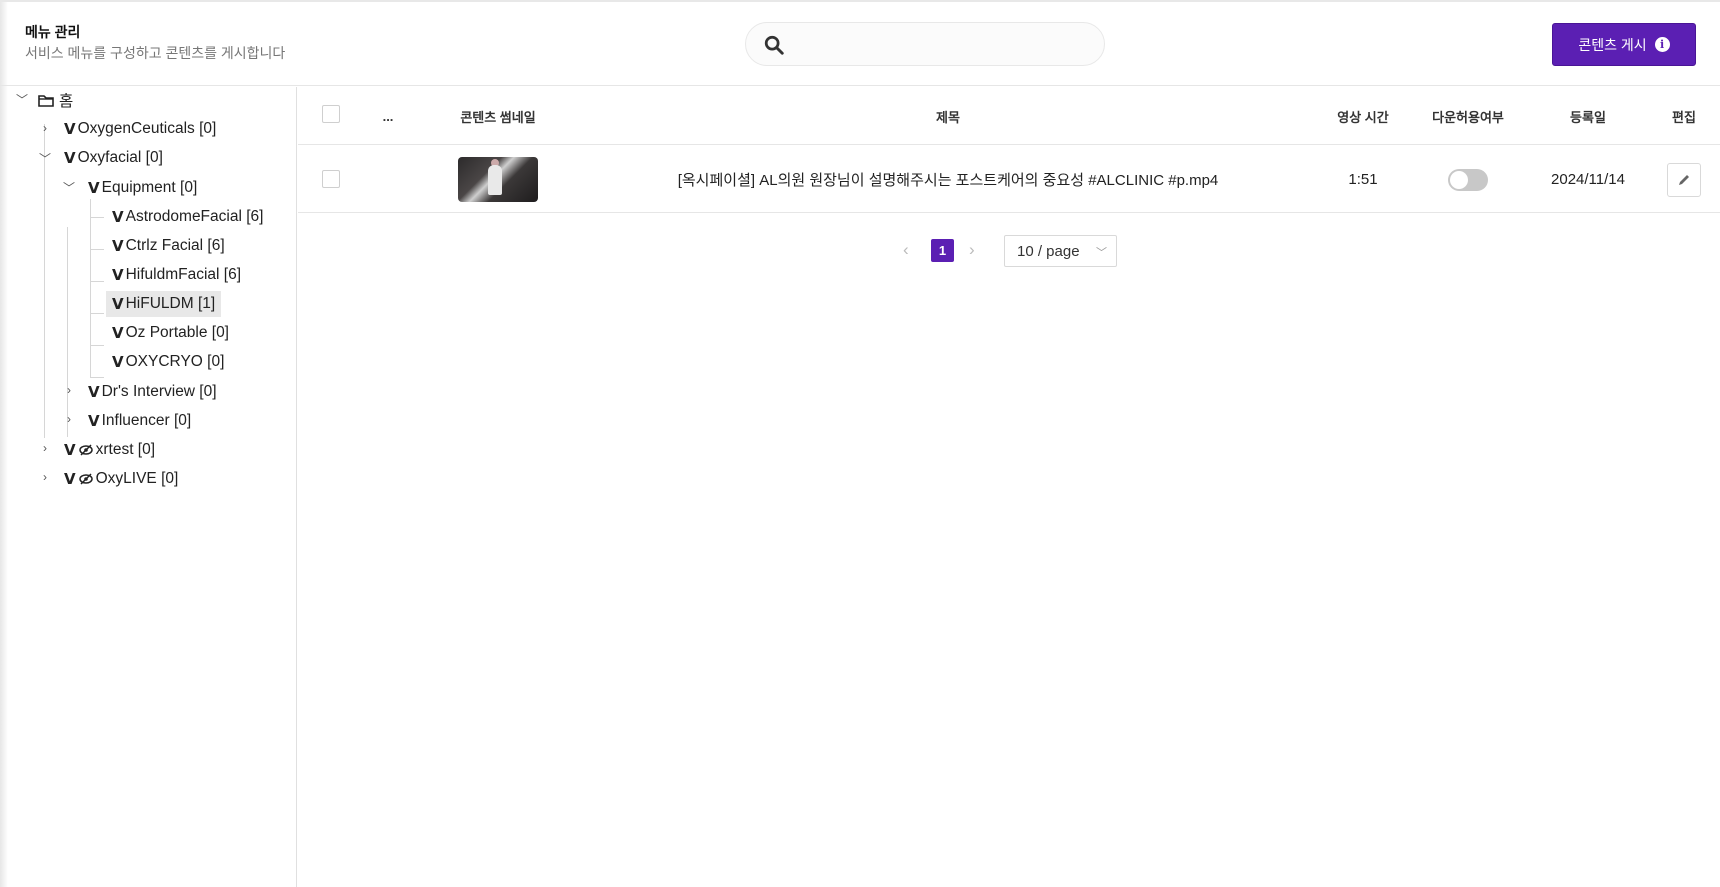 The width and height of the screenshot is (1720, 887). I want to click on thumbnail-cell, so click(498, 179).